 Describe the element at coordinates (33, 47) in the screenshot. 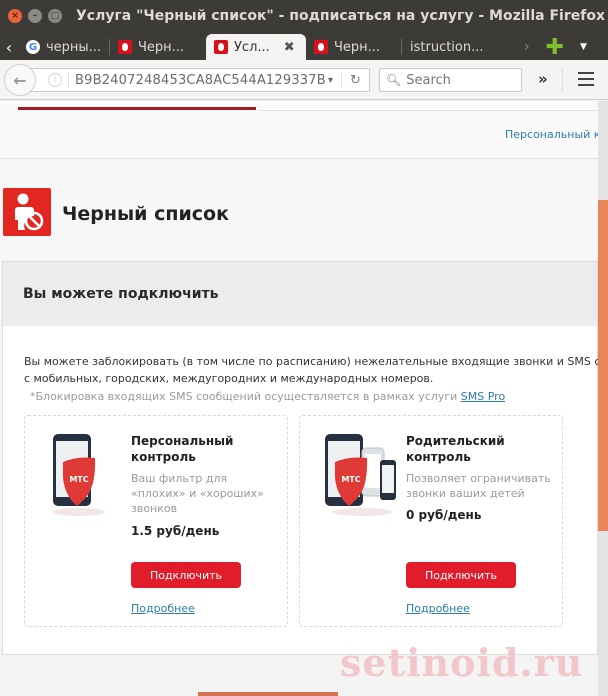

I see `google-icon: G` at that location.